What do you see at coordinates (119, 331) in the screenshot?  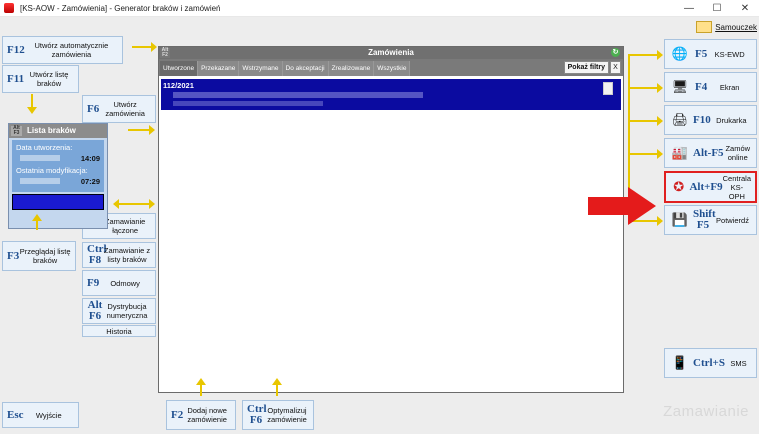 I see `history-button: Historia` at bounding box center [119, 331].